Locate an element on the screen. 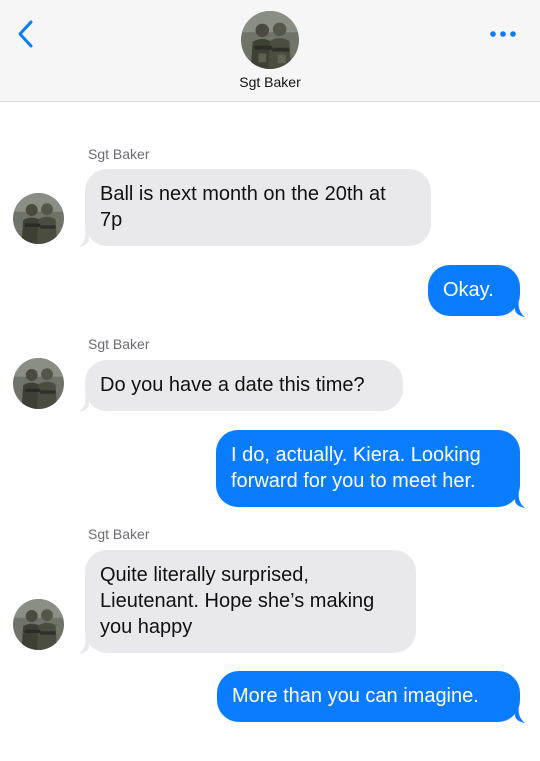 The width and height of the screenshot is (540, 761). incoming-message-bubble: Do you have a date this time? is located at coordinates (244, 385).